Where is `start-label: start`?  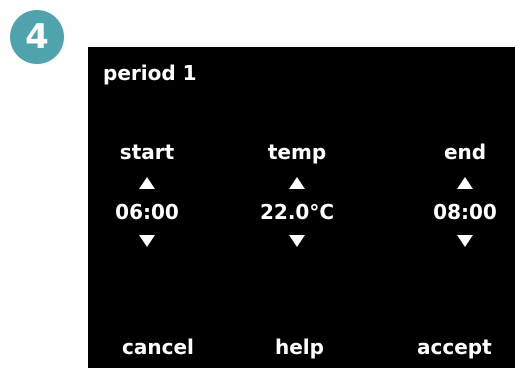
start-label: start is located at coordinates (147, 152).